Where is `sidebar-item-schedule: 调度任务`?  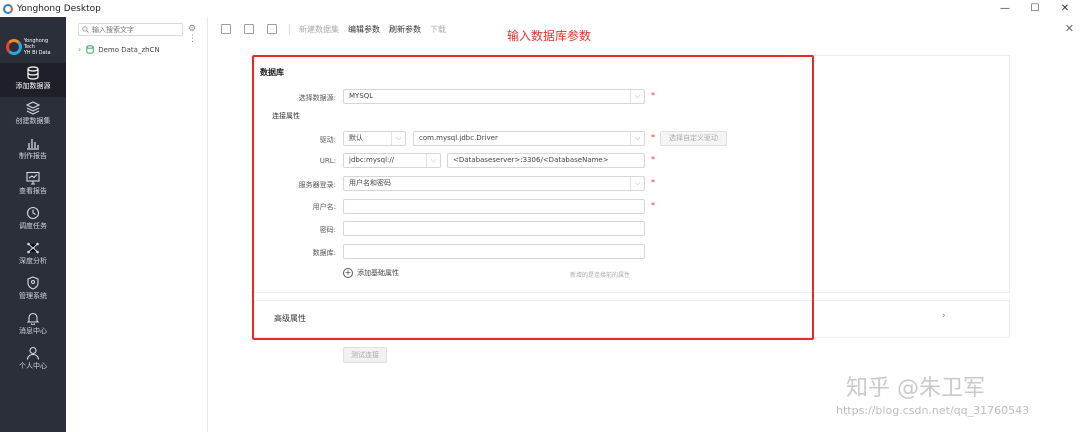 sidebar-item-schedule: 调度任务 is located at coordinates (33, 220).